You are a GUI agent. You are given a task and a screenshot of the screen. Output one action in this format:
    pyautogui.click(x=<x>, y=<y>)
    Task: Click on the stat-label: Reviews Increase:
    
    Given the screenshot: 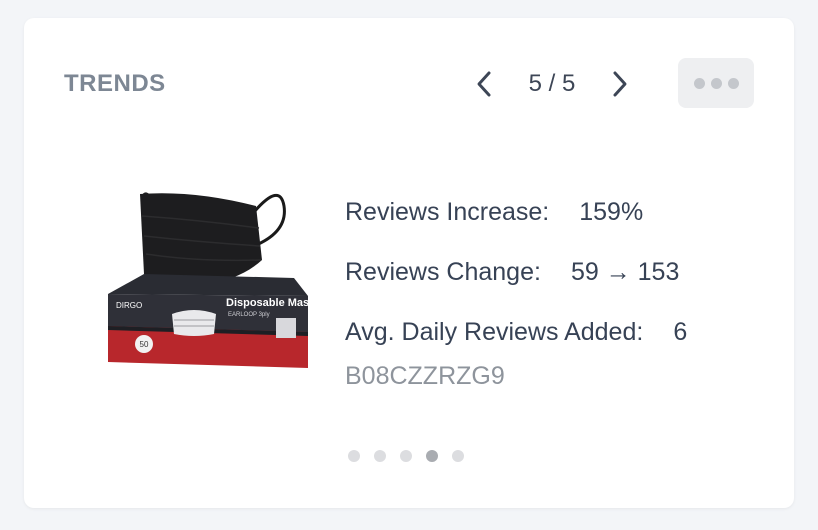 What is the action you would take?
    pyautogui.click(x=447, y=211)
    